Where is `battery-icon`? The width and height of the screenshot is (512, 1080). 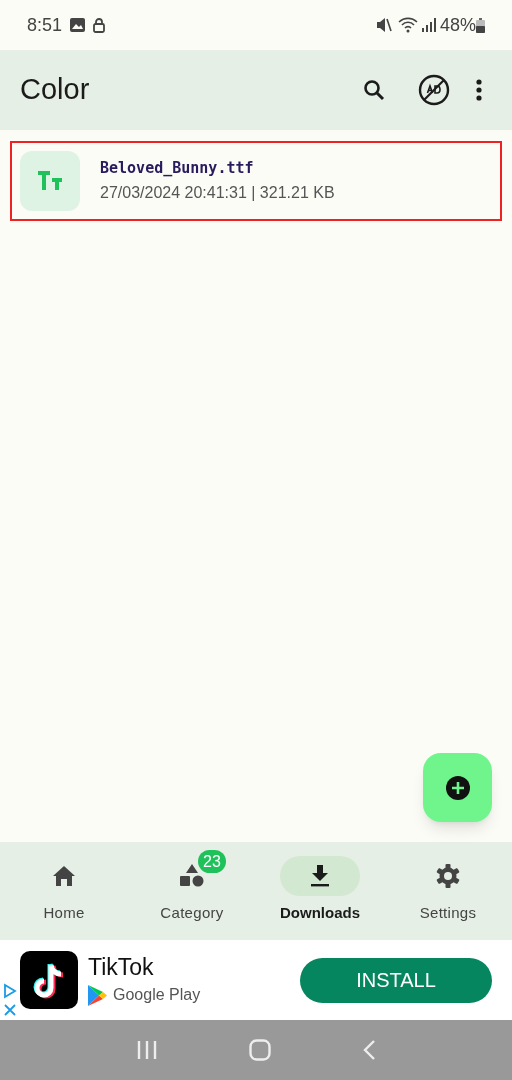
battery-icon is located at coordinates (480, 25).